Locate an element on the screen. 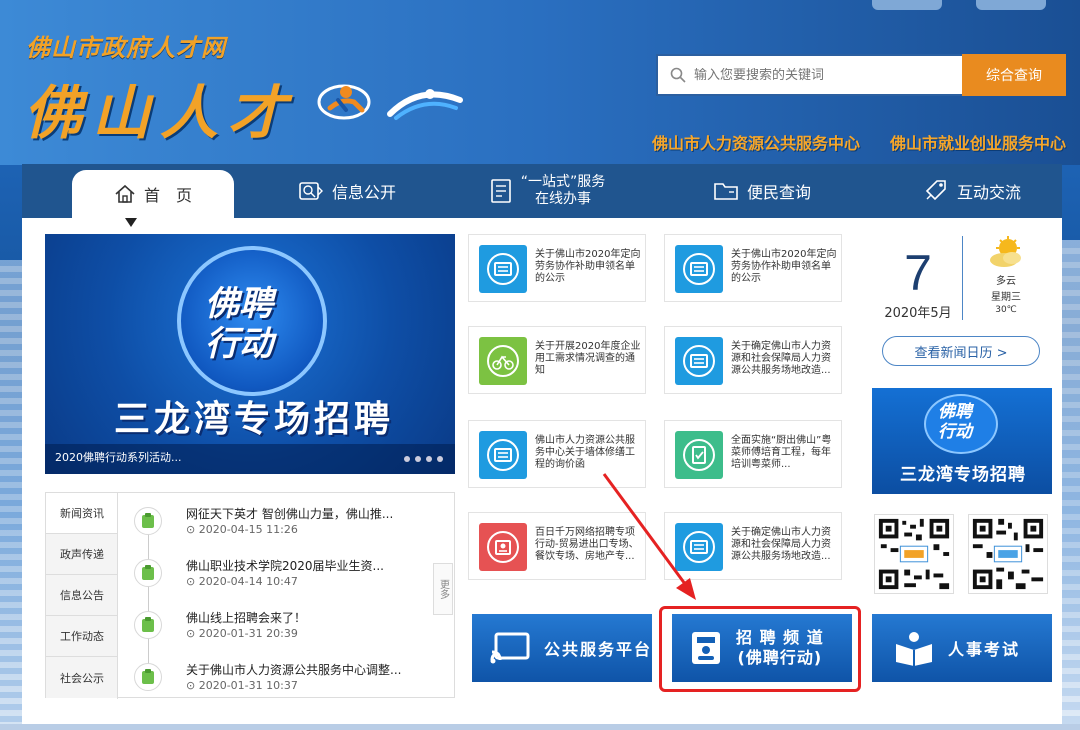  news-date: ⊙ 2020-04-15 11:26 is located at coordinates (242, 529).